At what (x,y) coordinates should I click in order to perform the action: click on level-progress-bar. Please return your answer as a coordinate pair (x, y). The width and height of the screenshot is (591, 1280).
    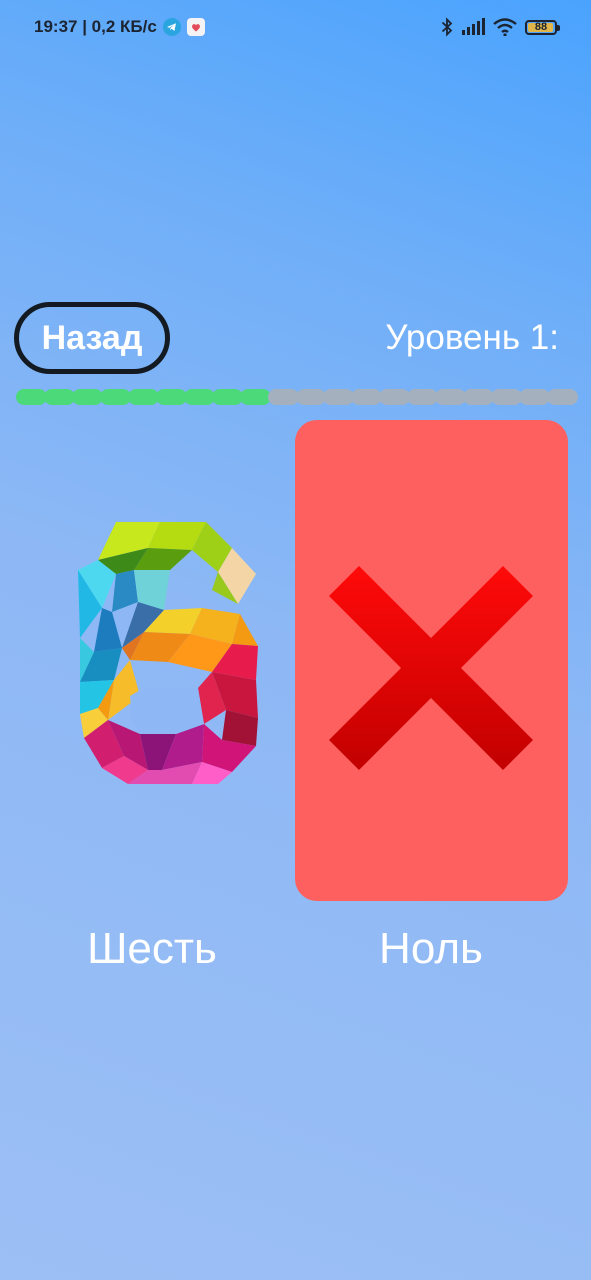
    Looking at the image, I should click on (297, 397).